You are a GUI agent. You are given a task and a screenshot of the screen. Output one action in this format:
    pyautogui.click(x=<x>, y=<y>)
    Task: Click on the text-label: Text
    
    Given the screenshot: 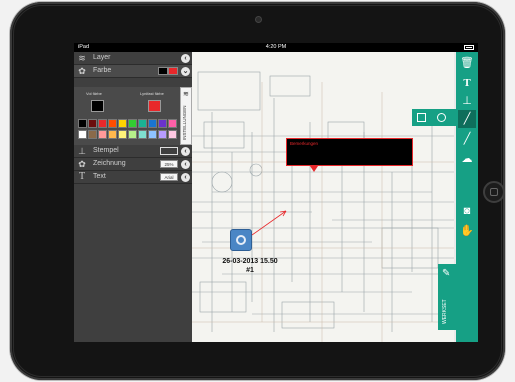 What is the action you would take?
    pyautogui.click(x=99, y=176)
    